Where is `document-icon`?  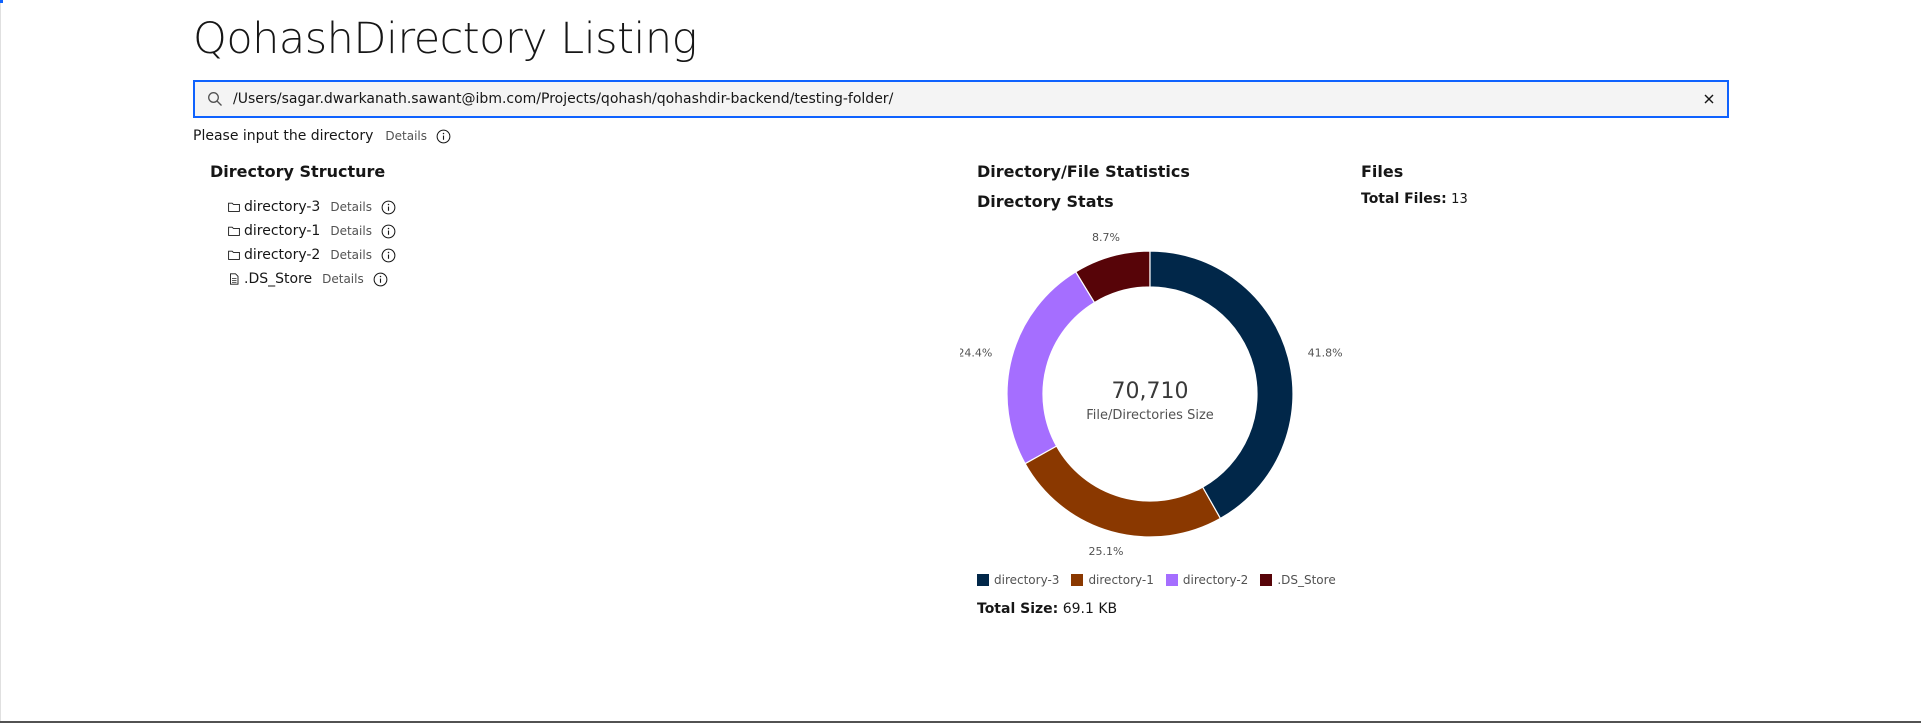
document-icon is located at coordinates (234, 279).